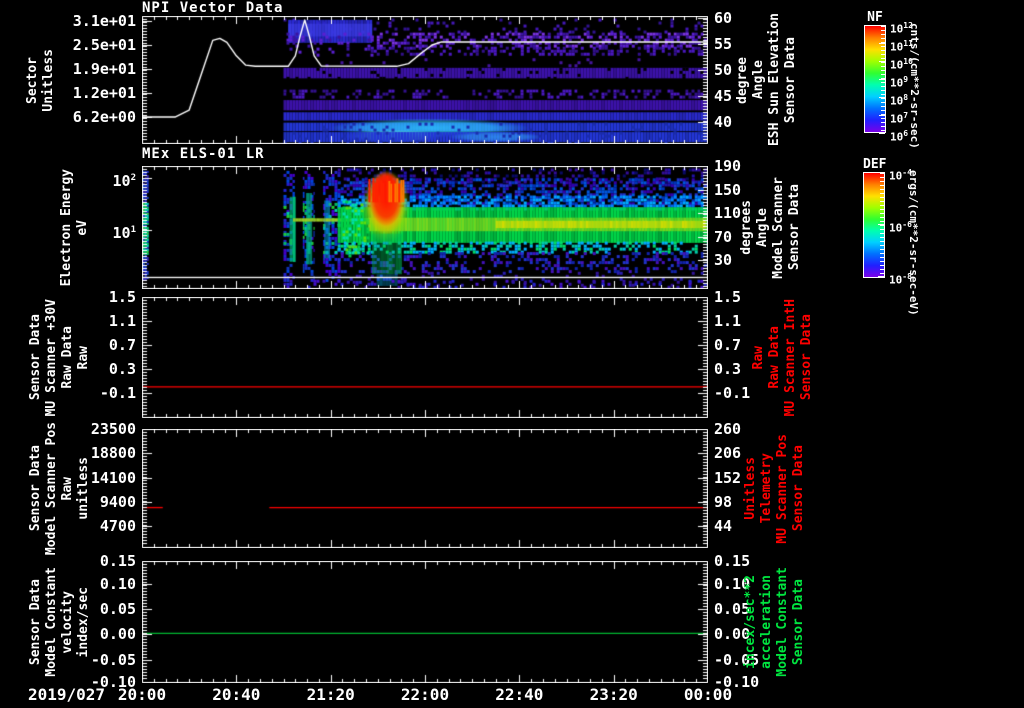 The width and height of the screenshot is (1024, 708). Describe the element at coordinates (874, 225) in the screenshot. I see `colorbar-DEF` at that location.